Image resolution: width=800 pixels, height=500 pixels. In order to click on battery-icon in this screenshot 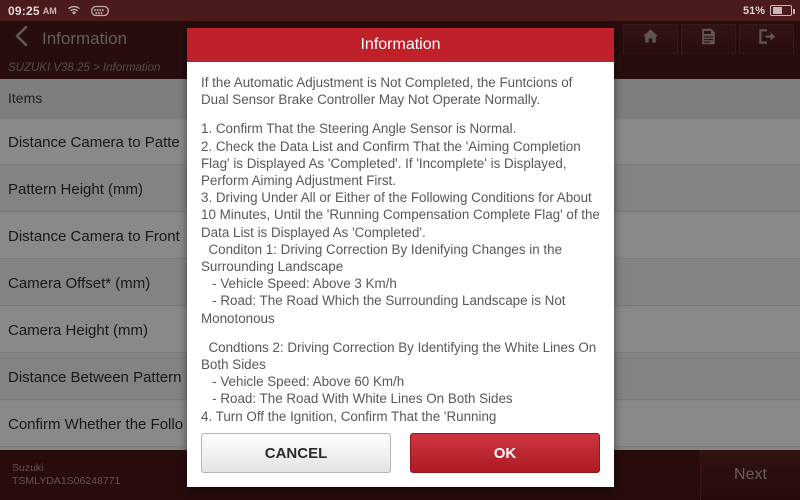, I will do `click(782, 10)`.